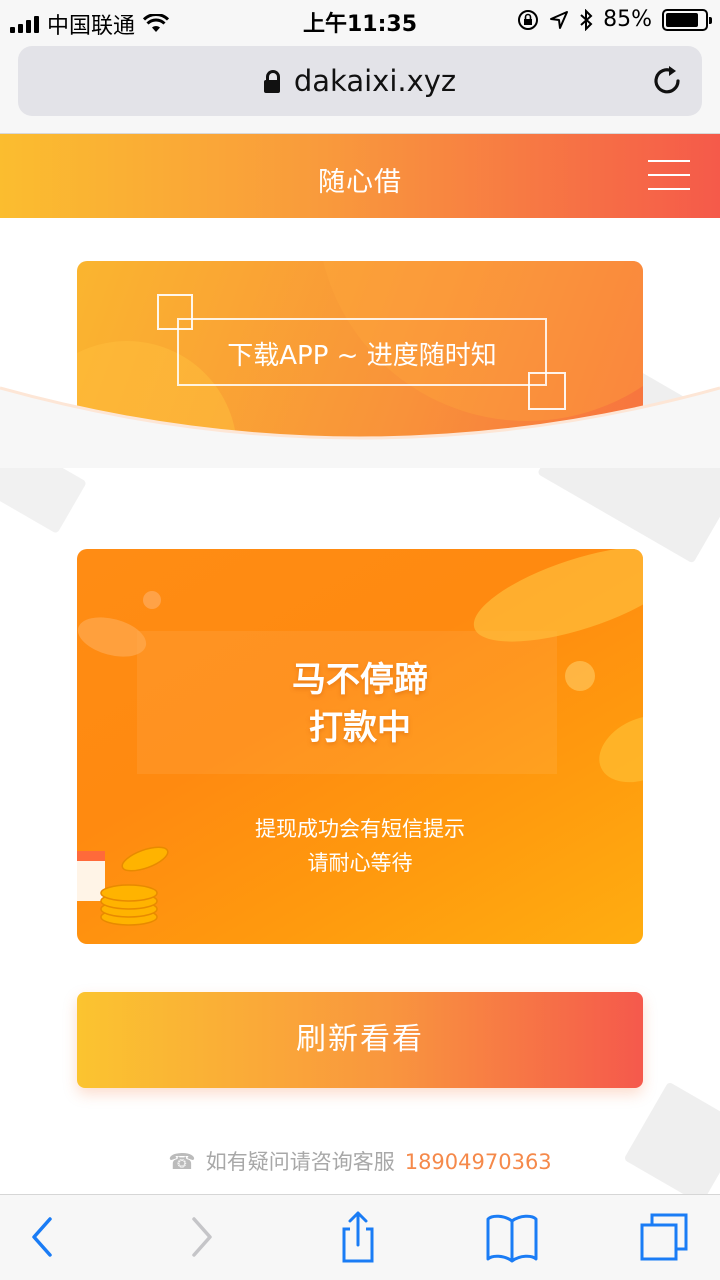 The image size is (720, 1280). Describe the element at coordinates (671, 1137) in the screenshot. I see `background-decoration` at that location.